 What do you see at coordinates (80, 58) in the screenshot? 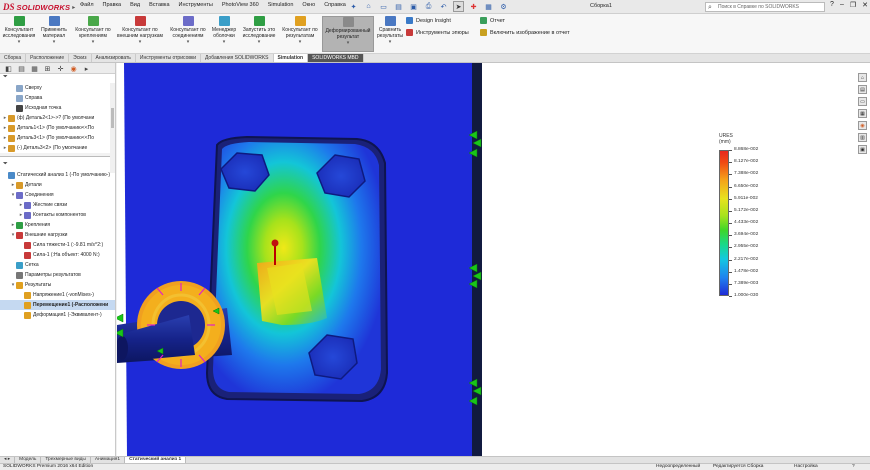
I see `command-tab: Эскиз` at bounding box center [80, 58].